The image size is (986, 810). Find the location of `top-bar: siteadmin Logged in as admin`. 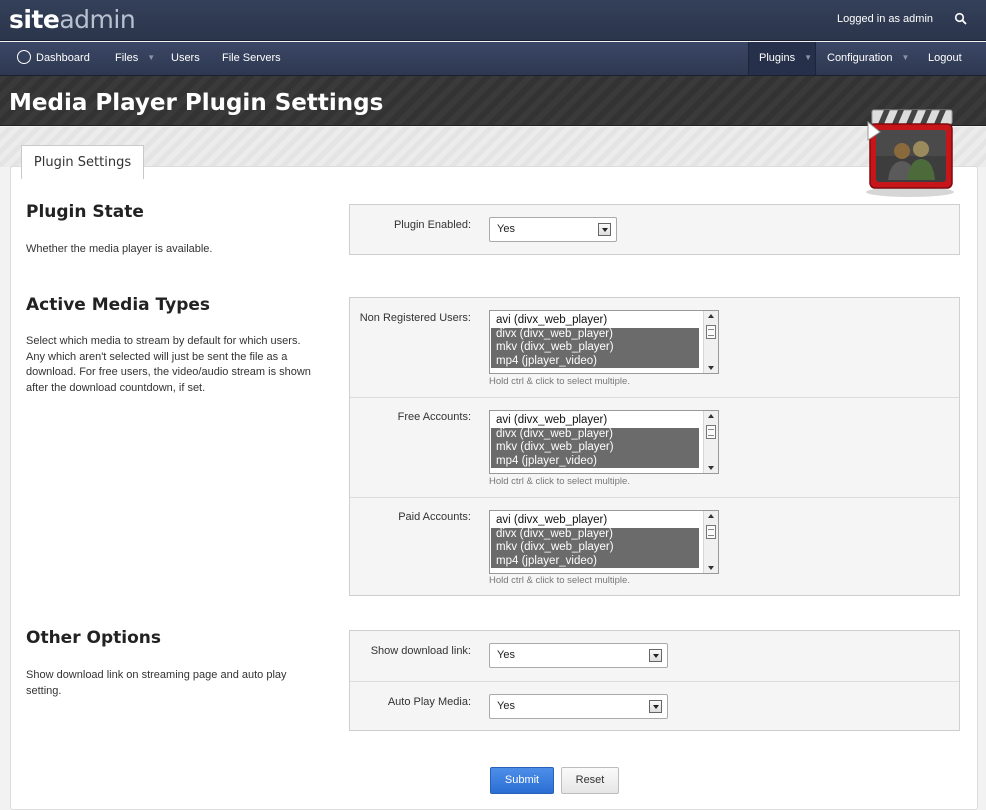

top-bar: siteadmin Logged in as admin is located at coordinates (493, 20).